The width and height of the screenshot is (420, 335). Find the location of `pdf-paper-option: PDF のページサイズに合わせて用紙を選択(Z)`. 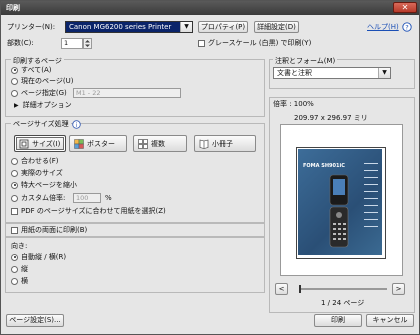

pdf-paper-option: PDF のページサイズに合わせて用紙を選択(Z) is located at coordinates (88, 211).